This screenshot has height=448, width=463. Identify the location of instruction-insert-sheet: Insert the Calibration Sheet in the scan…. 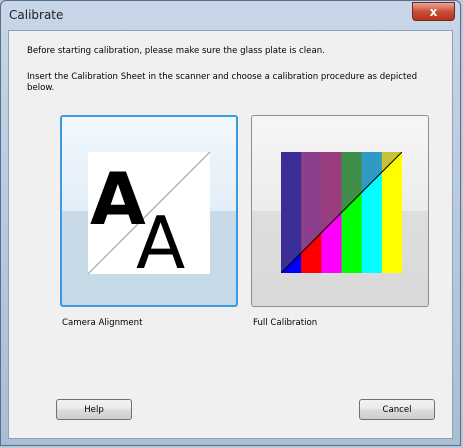
(222, 77).